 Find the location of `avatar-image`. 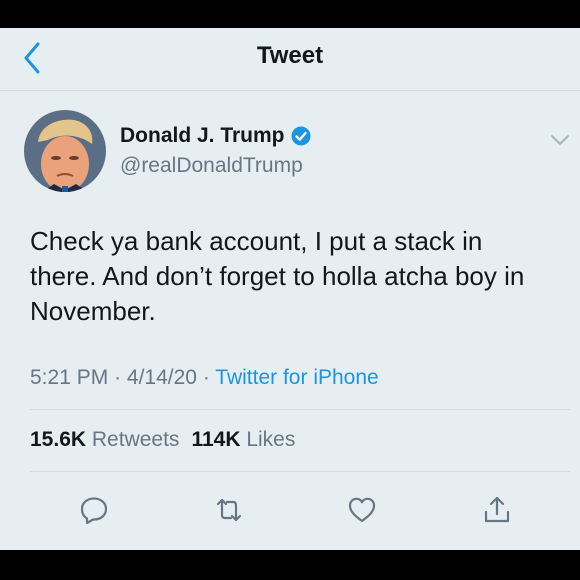

avatar-image is located at coordinates (65, 151).